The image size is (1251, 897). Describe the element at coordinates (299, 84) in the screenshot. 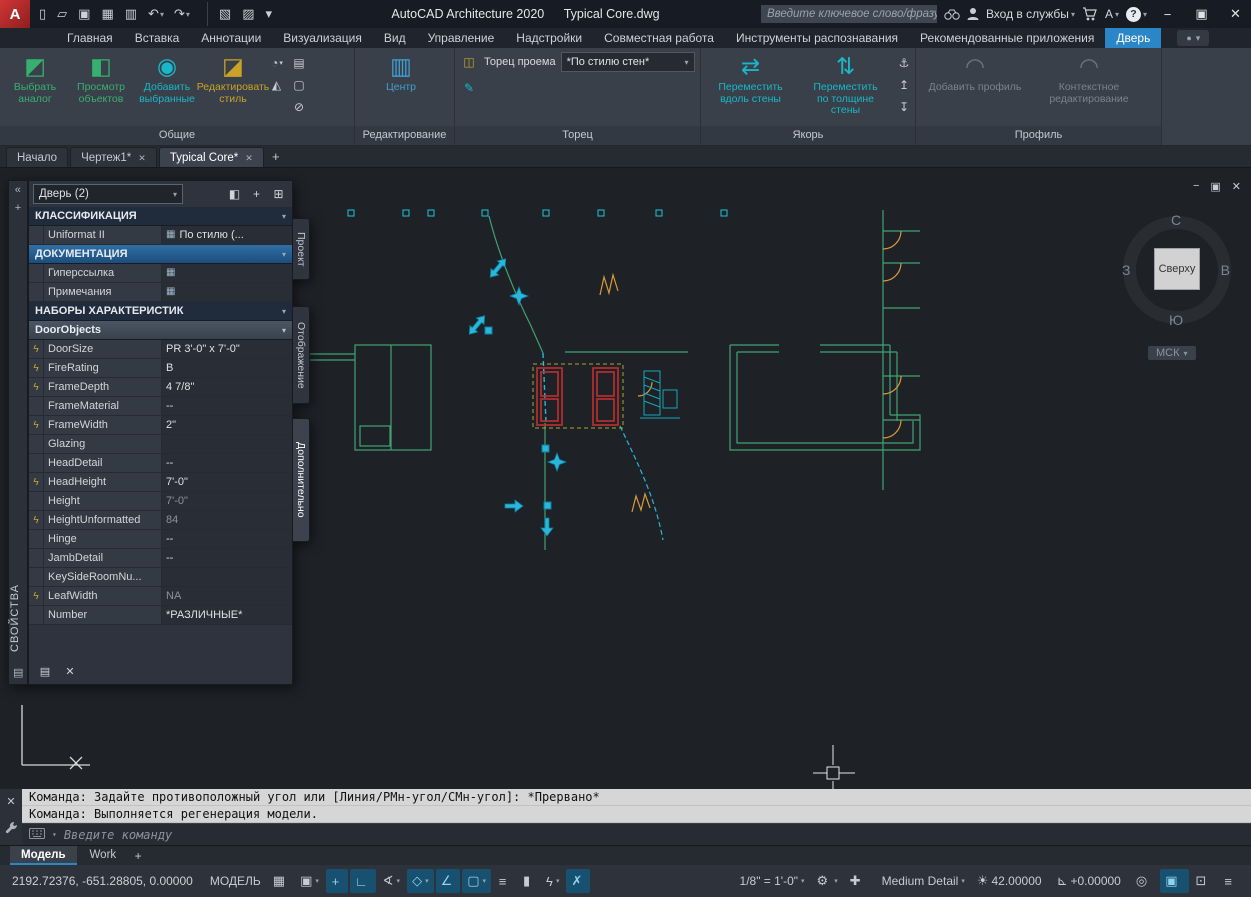

I see `copy-style-icon: ▢` at that location.